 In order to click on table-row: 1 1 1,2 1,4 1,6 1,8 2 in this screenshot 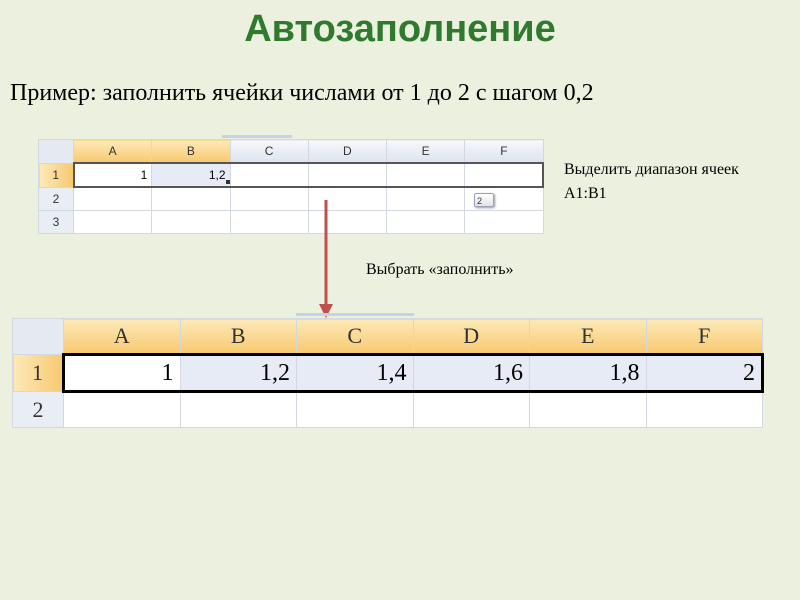, I will do `click(388, 373)`.